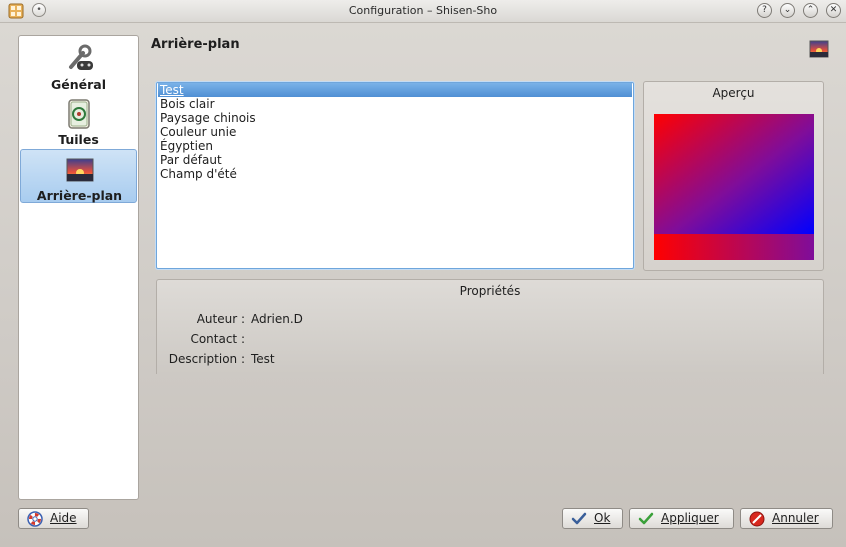  Describe the element at coordinates (602, 518) in the screenshot. I see `ok-button-label: Ok` at that location.